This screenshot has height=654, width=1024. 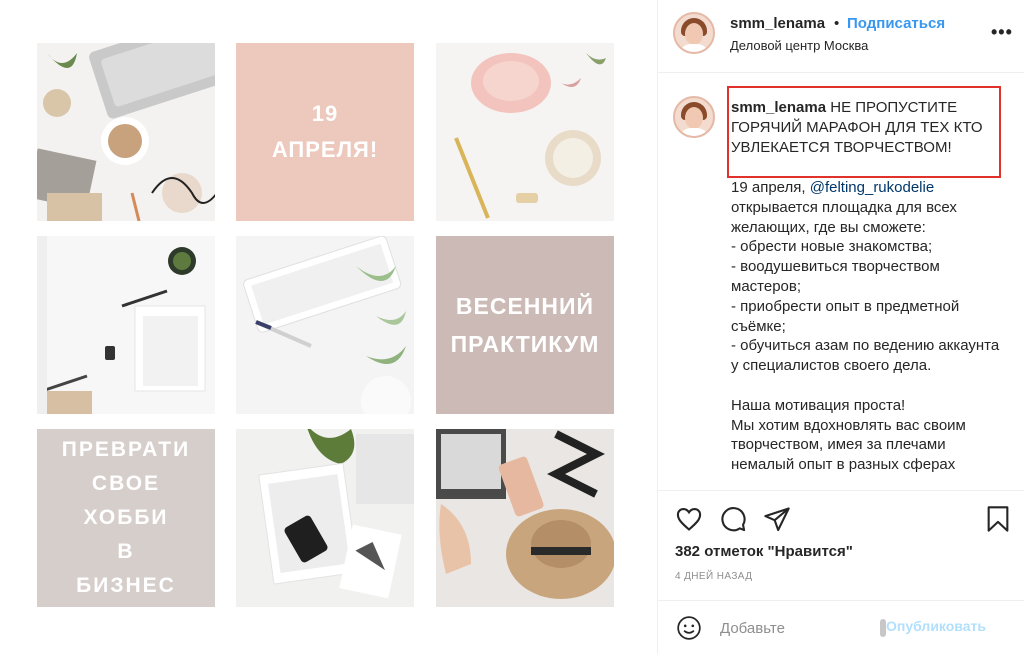 What do you see at coordinates (778, 107) in the screenshot?
I see `caption-username: smm_lenama` at bounding box center [778, 107].